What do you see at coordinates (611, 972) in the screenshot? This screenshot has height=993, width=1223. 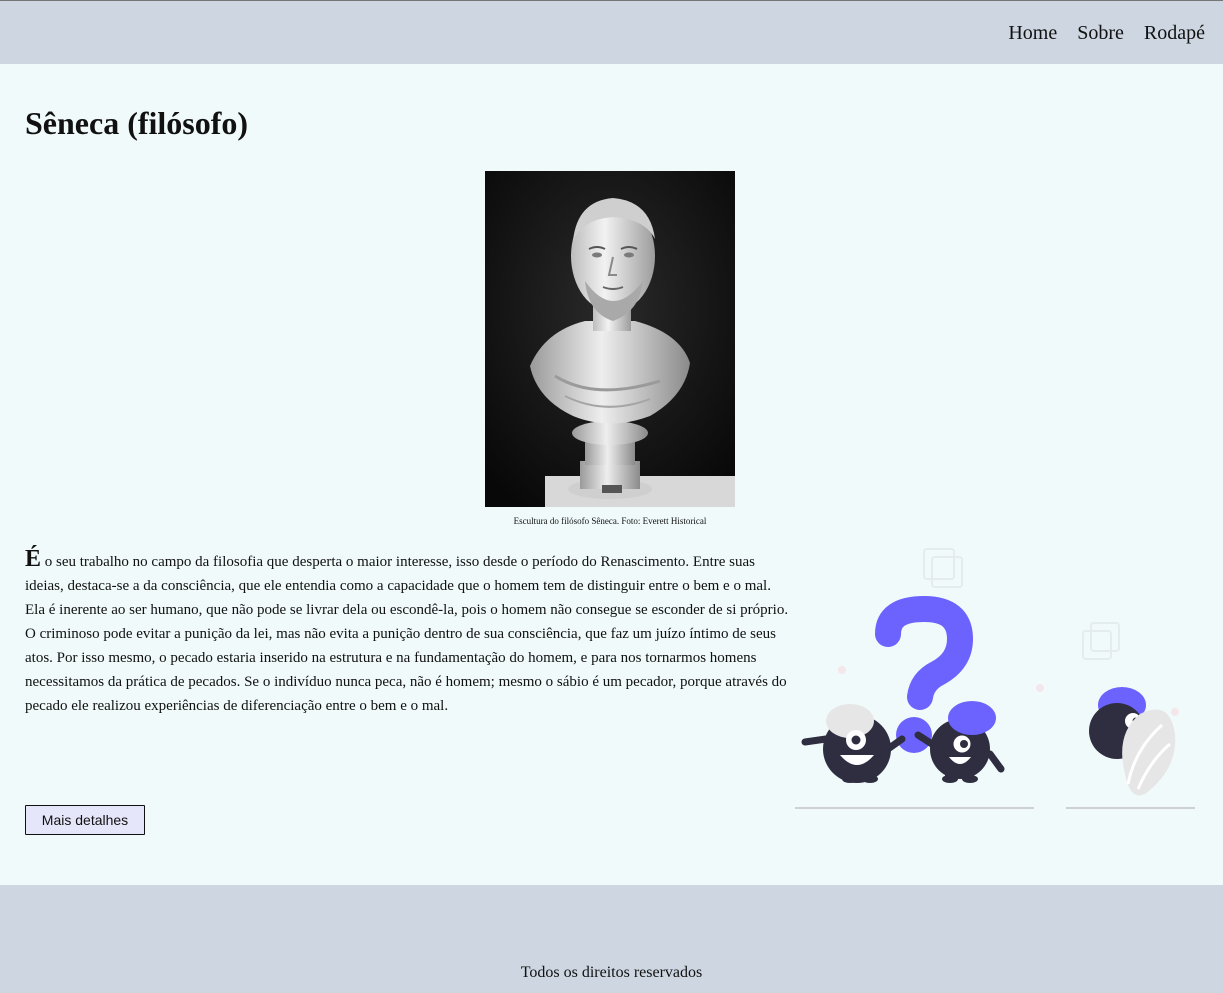 I see `copyright-text: Todos os direitos reservados` at bounding box center [611, 972].